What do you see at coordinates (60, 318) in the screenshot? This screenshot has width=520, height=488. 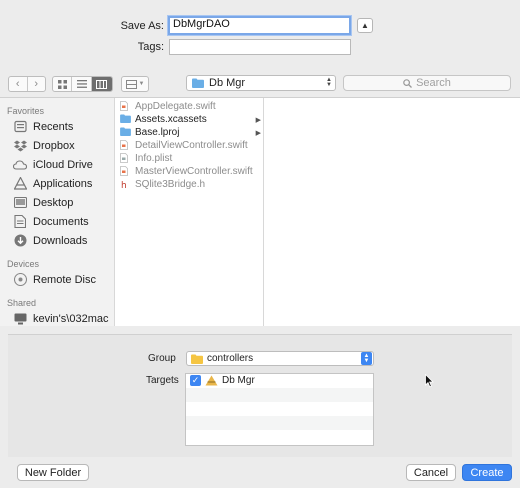 I see `sidebar-item-shared-mac: kevin's\032mac` at bounding box center [60, 318].